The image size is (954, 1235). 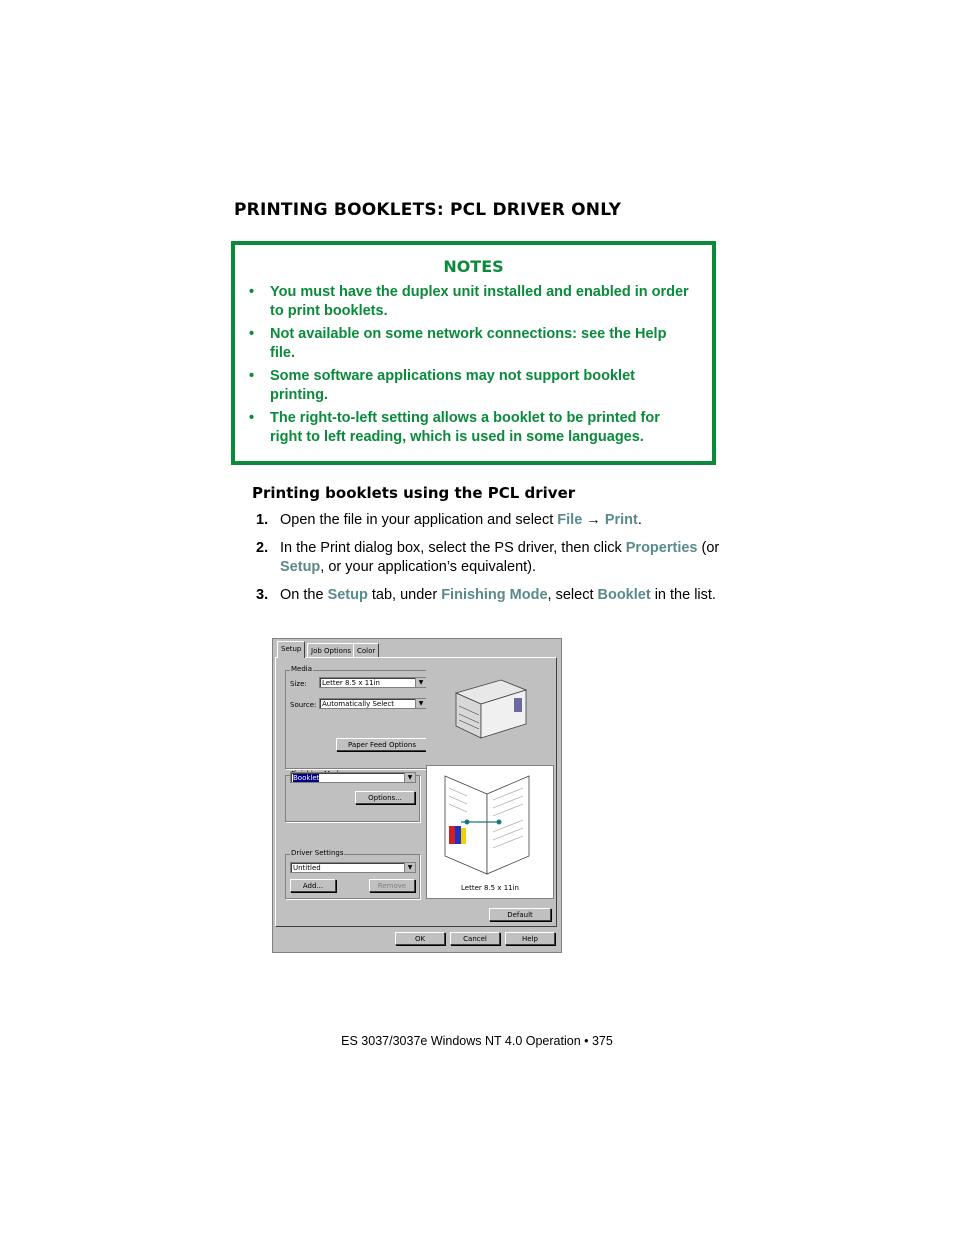 What do you see at coordinates (317, 853) in the screenshot?
I see `driver-settings-label: Driver Settings` at bounding box center [317, 853].